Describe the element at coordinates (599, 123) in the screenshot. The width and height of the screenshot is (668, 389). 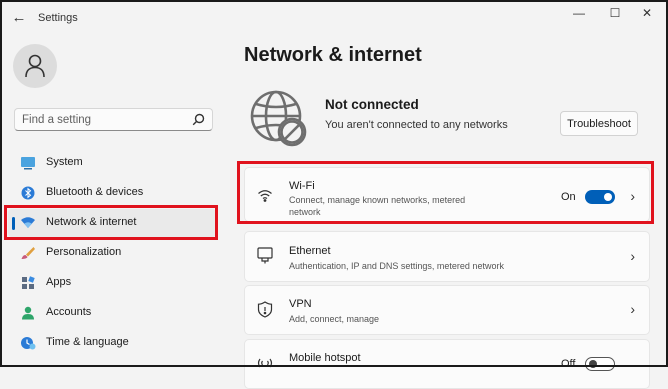
I see `troubleshoot-button: Troubleshoot` at that location.